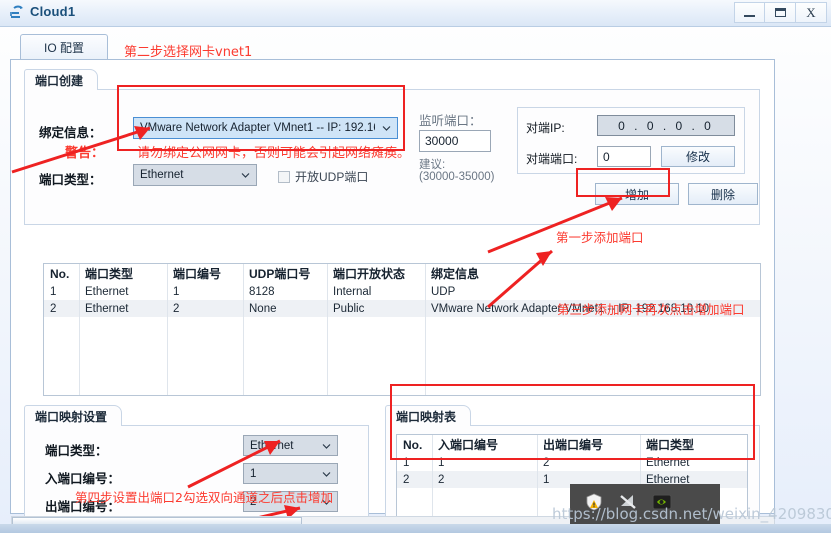 This screenshot has height=533, width=831. Describe the element at coordinates (188, 52) in the screenshot. I see `annotation-step2: 第二步选择网卡vnet1` at that location.